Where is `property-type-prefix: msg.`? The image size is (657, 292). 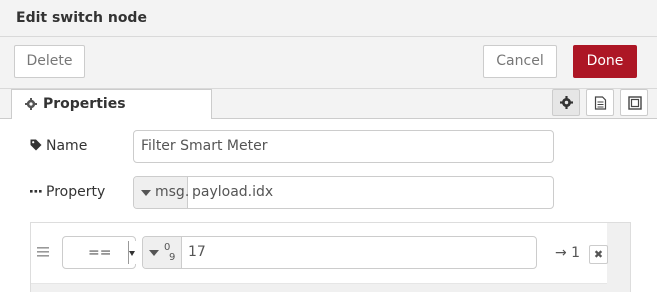
property-type-prefix: msg. is located at coordinates (172, 192).